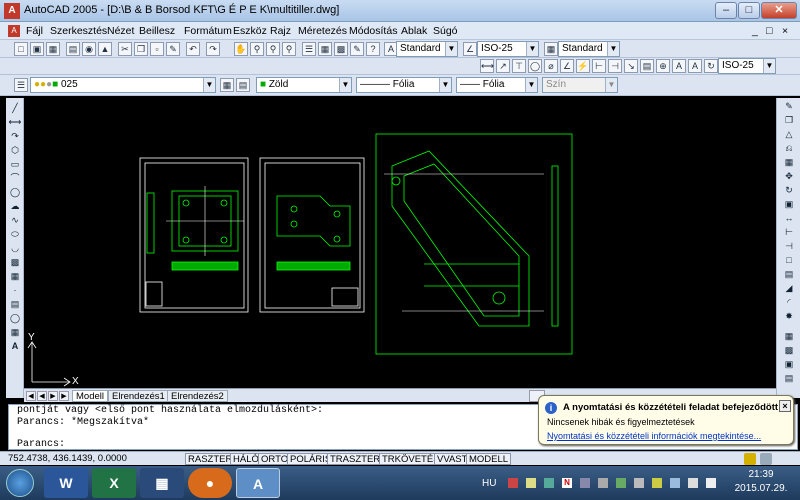  Describe the element at coordinates (589, 49) in the screenshot. I see `table-style-select: Standard ▼` at that location.